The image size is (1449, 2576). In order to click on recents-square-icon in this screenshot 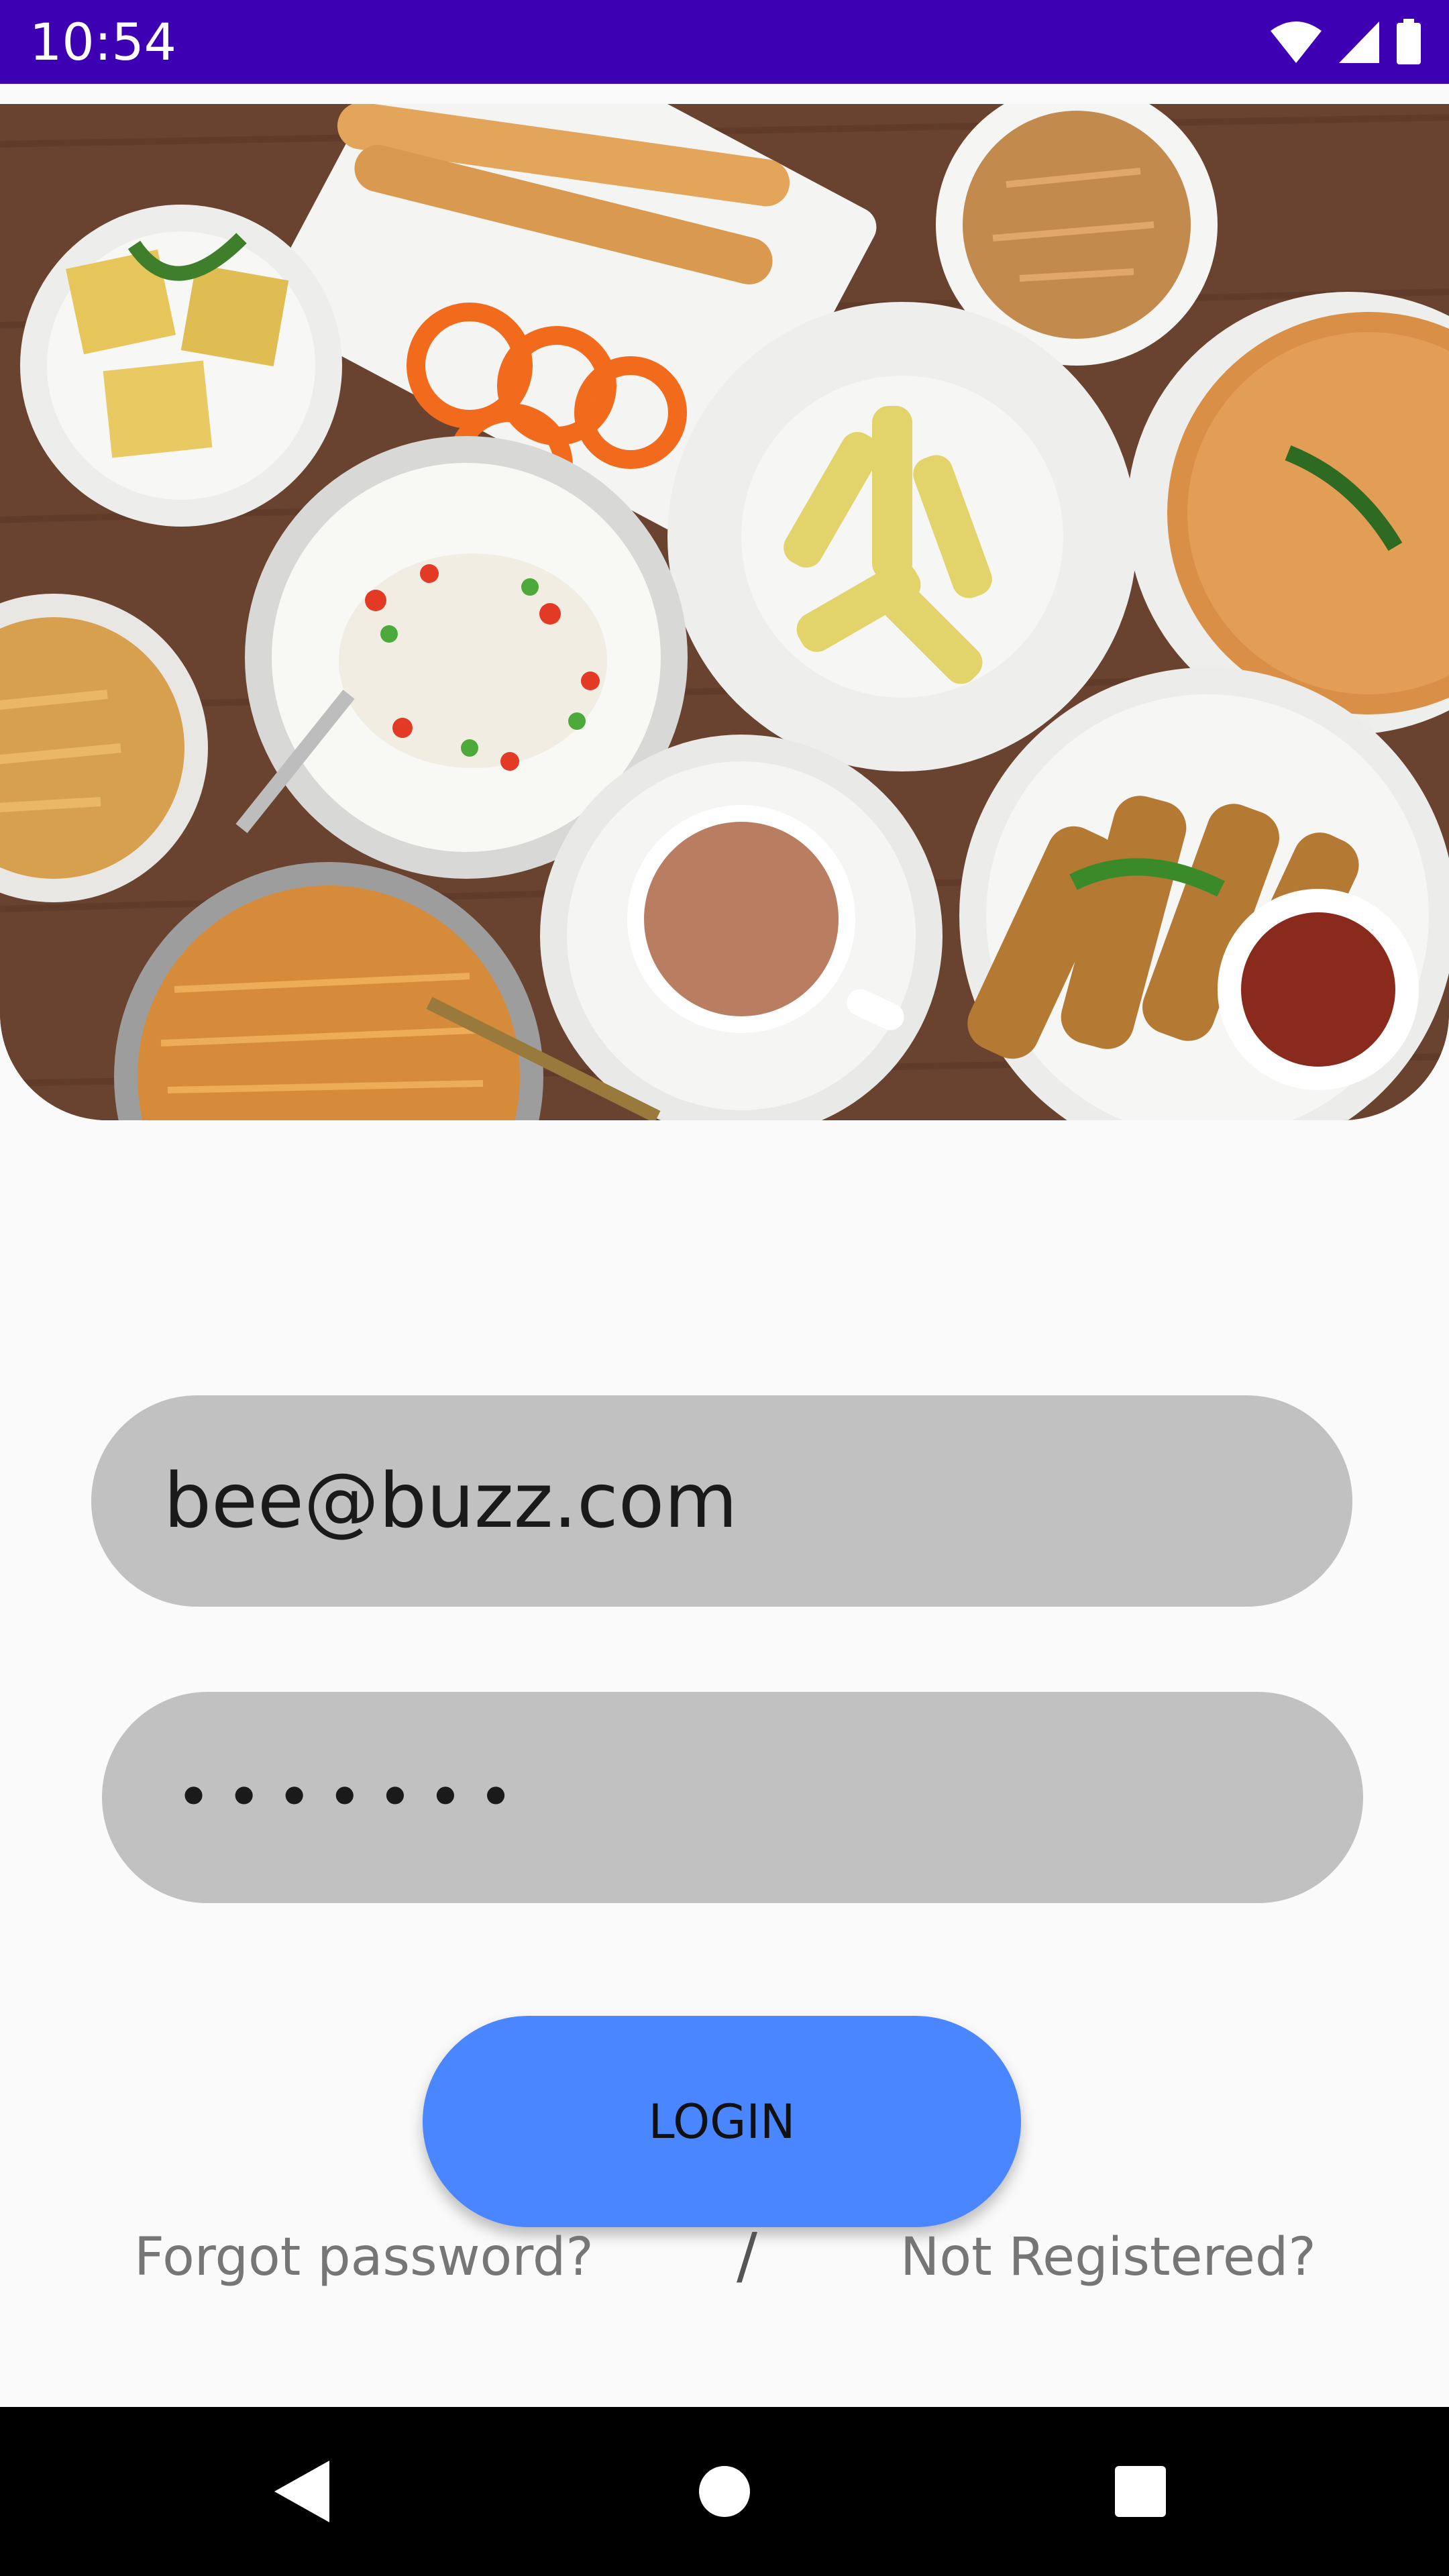, I will do `click(1140, 2491)`.